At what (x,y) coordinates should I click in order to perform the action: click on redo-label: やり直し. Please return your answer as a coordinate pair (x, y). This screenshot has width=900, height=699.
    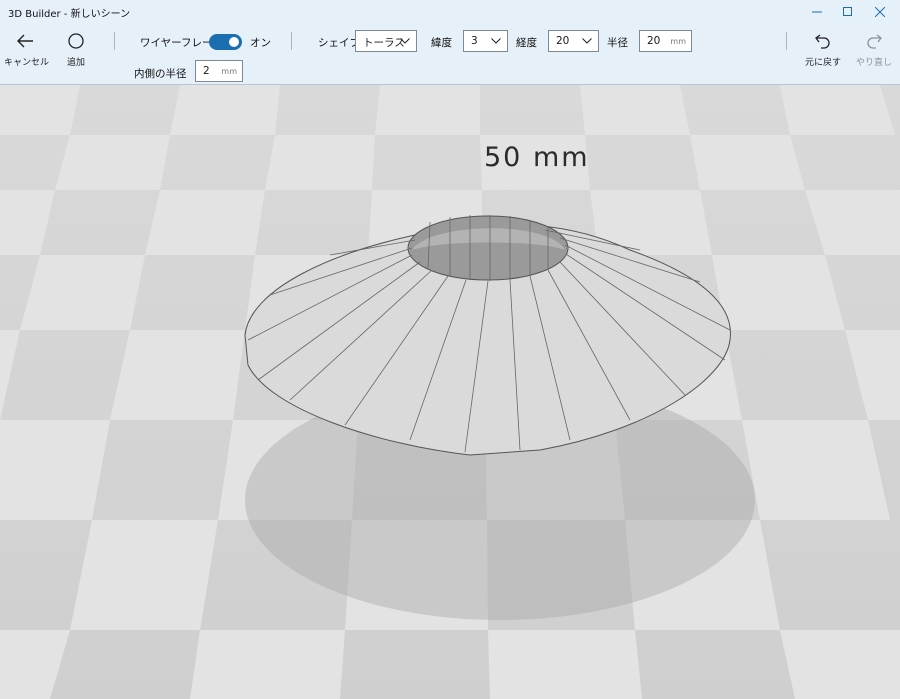
    Looking at the image, I should click on (873, 63).